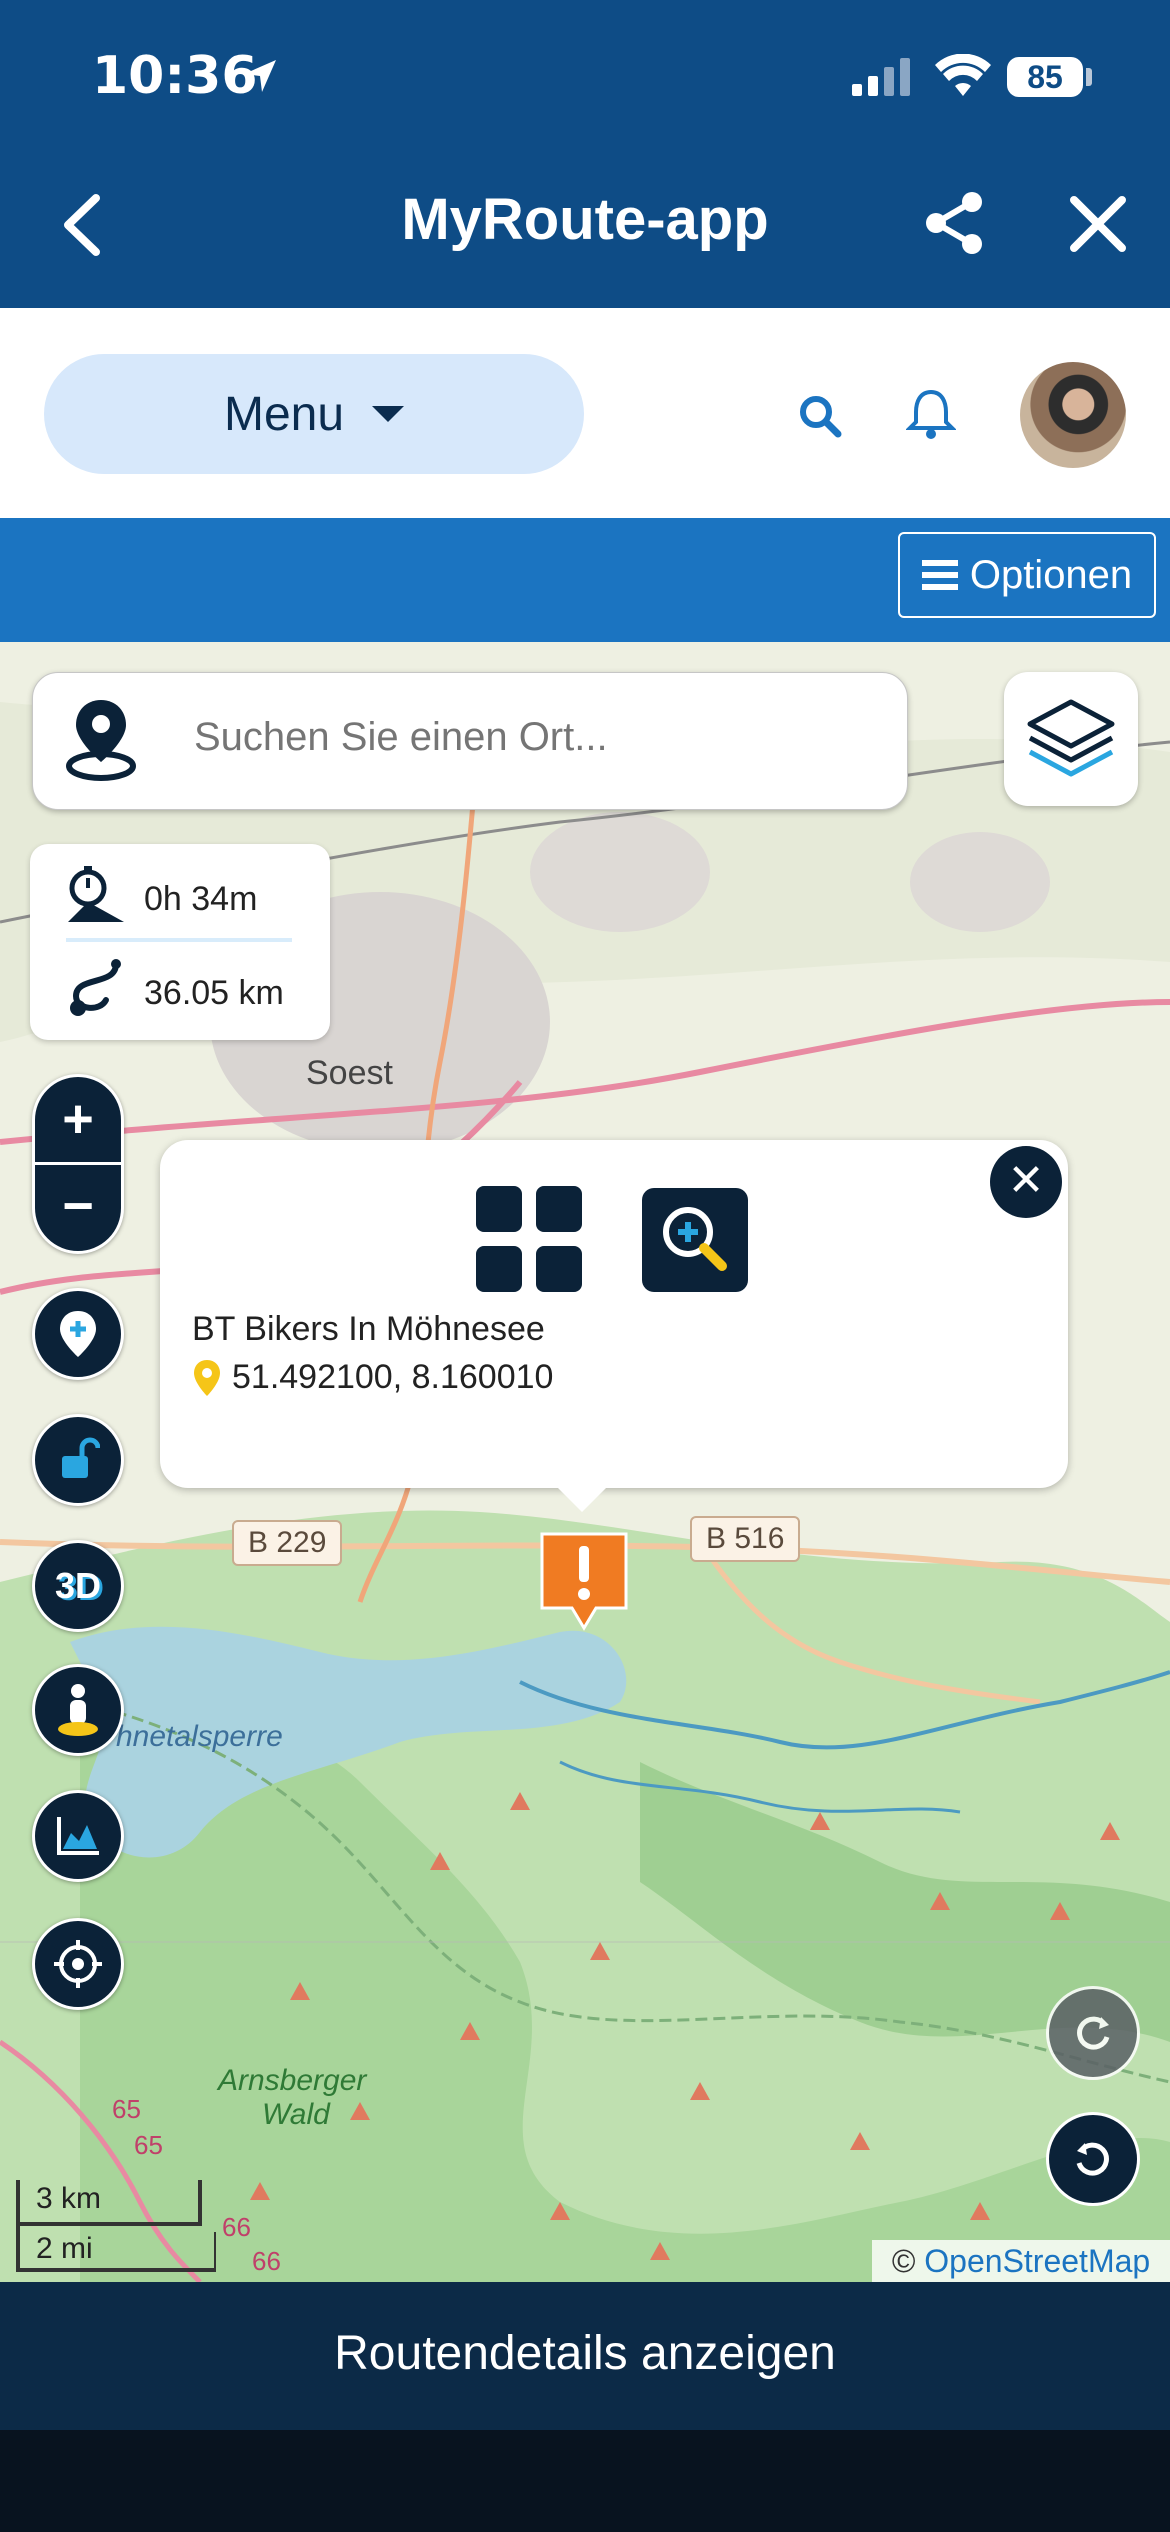 This screenshot has height=2532, width=1170. I want to click on attribution-prefix: ©, so click(903, 2261).